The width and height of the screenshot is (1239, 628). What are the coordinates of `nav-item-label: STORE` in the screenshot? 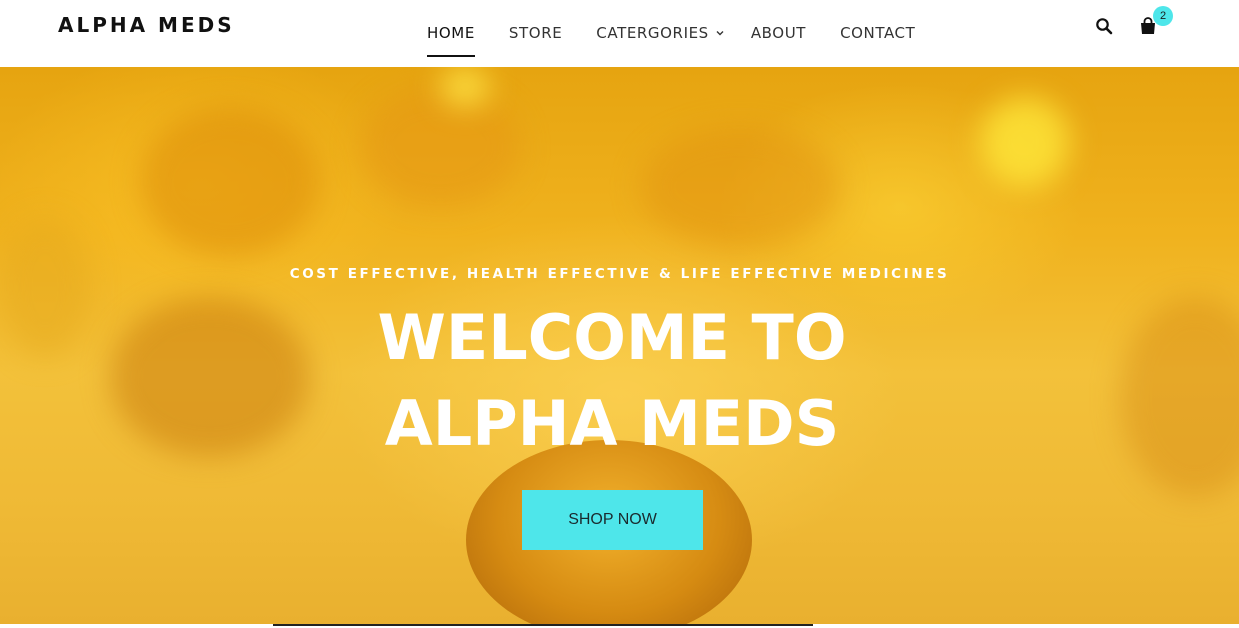 It's located at (535, 33).